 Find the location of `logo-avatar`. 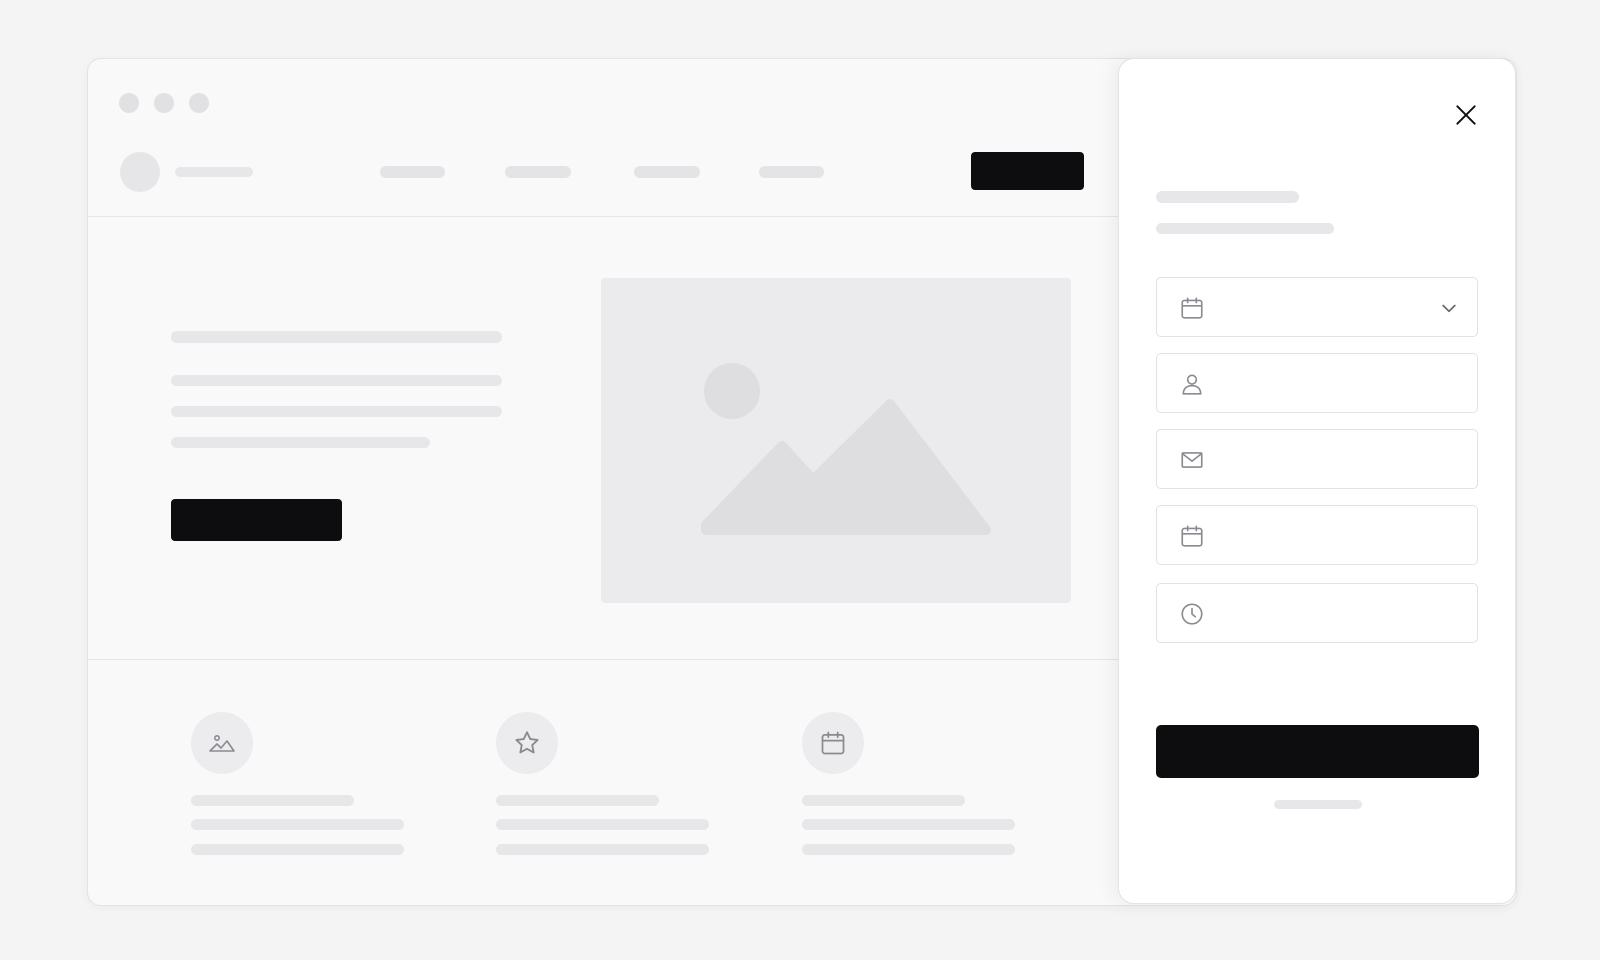

logo-avatar is located at coordinates (140, 172).